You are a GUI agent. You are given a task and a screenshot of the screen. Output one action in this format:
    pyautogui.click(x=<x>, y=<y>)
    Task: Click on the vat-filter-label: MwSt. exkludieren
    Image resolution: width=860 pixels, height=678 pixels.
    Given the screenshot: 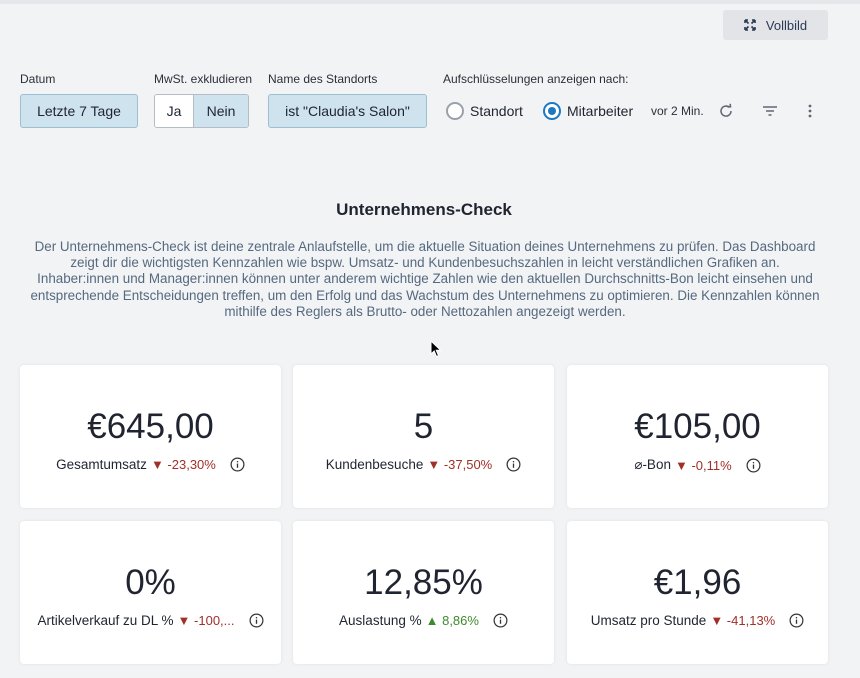 What is the action you would take?
    pyautogui.click(x=203, y=79)
    